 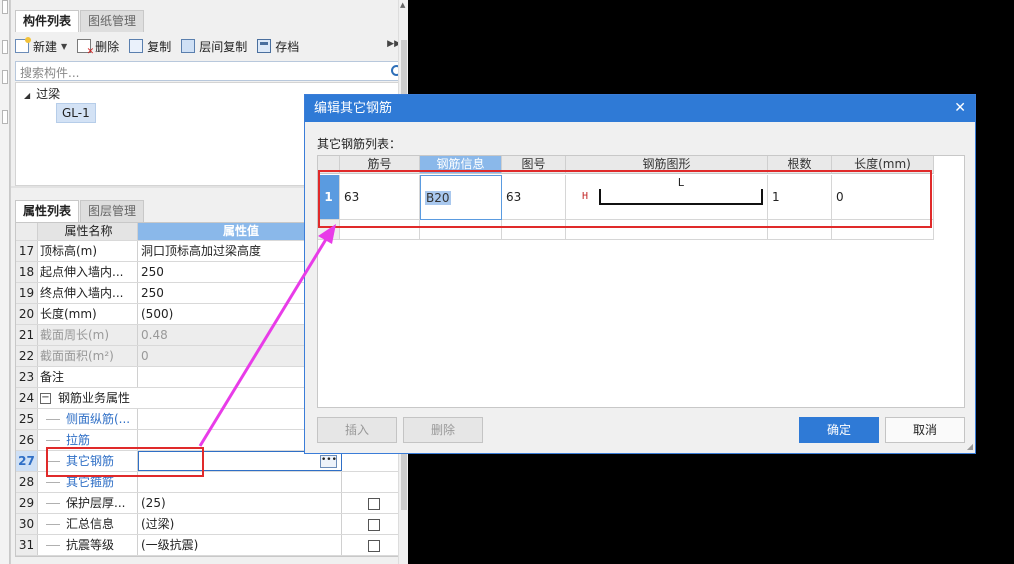 What do you see at coordinates (264, 341) in the screenshot?
I see `arrow-line` at bounding box center [264, 341].